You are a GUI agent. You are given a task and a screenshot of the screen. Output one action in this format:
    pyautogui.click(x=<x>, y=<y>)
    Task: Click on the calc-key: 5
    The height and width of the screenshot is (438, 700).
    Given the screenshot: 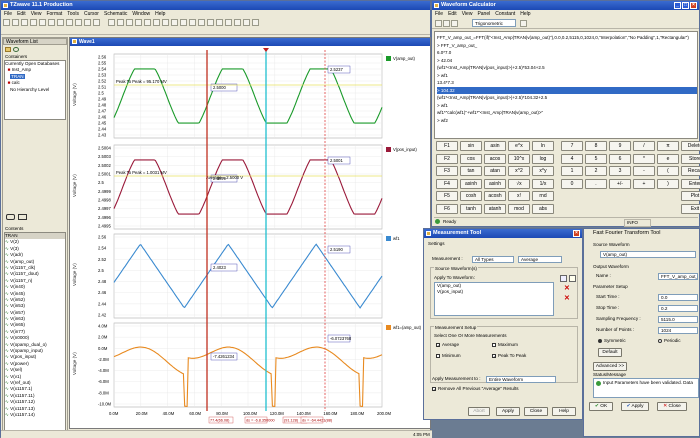 What is the action you would take?
    pyautogui.click(x=596, y=158)
    